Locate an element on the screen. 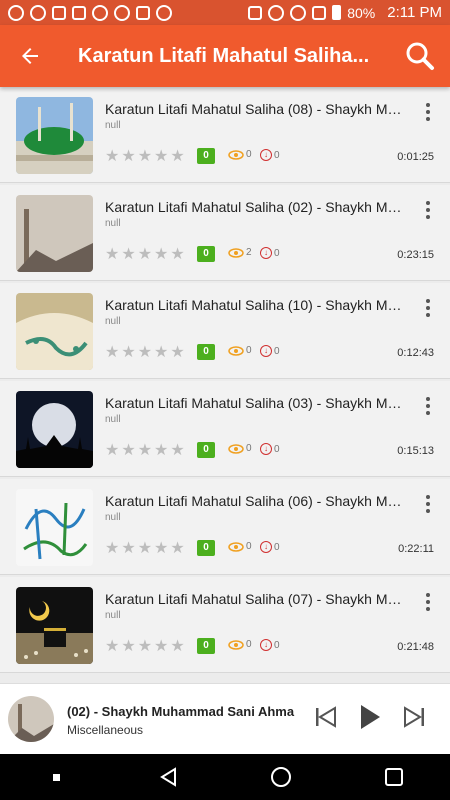 The width and height of the screenshot is (450, 800). play-button is located at coordinates (370, 717).